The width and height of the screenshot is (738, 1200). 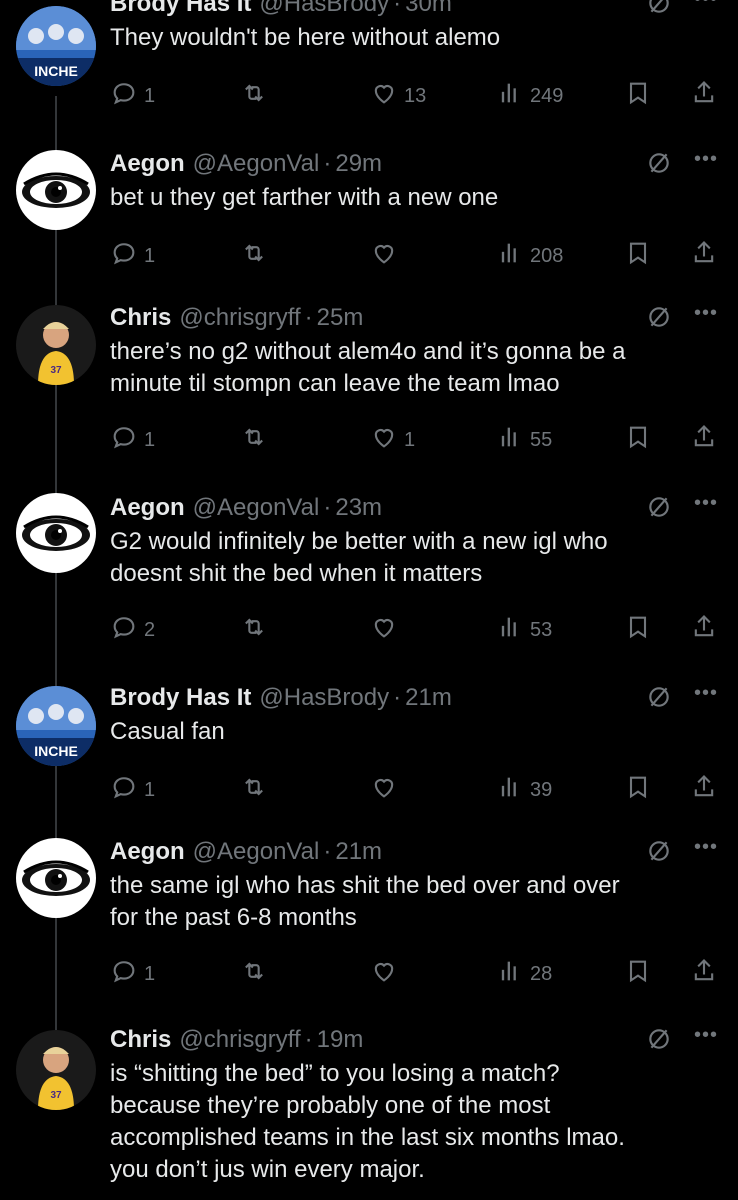 I want to click on tweet-text: bet u they get farther with a new one, so click(x=414, y=198).